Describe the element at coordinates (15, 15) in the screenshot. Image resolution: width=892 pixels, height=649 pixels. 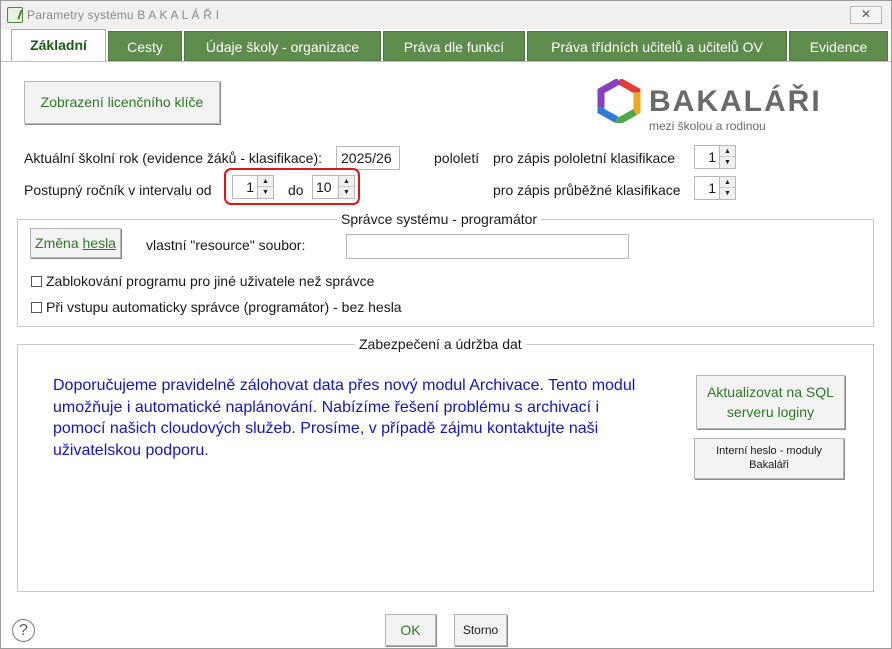
I see `app-edit-icon` at that location.